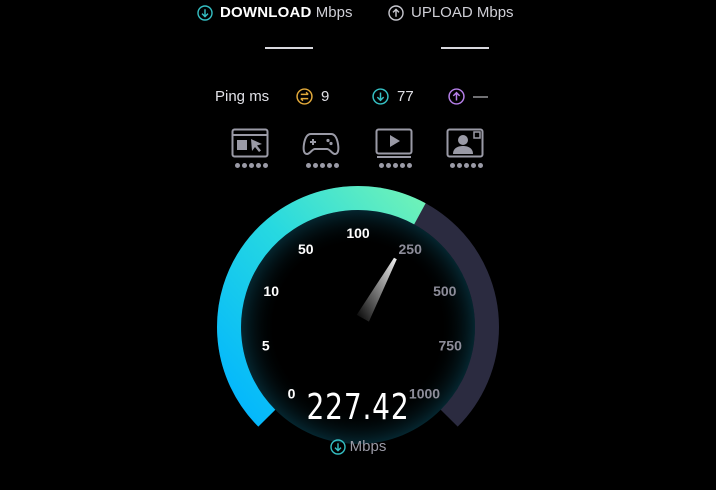  Describe the element at coordinates (358, 233) in the screenshot. I see `gauge-tick-100: 100` at that location.